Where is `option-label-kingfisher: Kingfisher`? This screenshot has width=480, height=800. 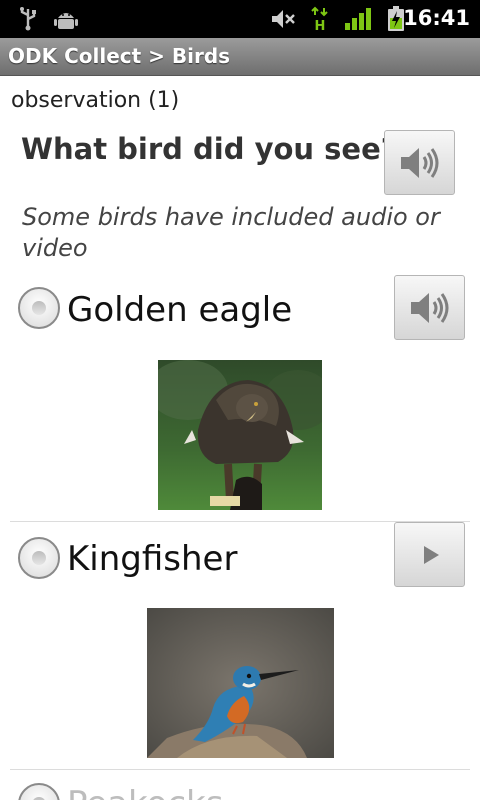 option-label-kingfisher: Kingfisher is located at coordinates (152, 559).